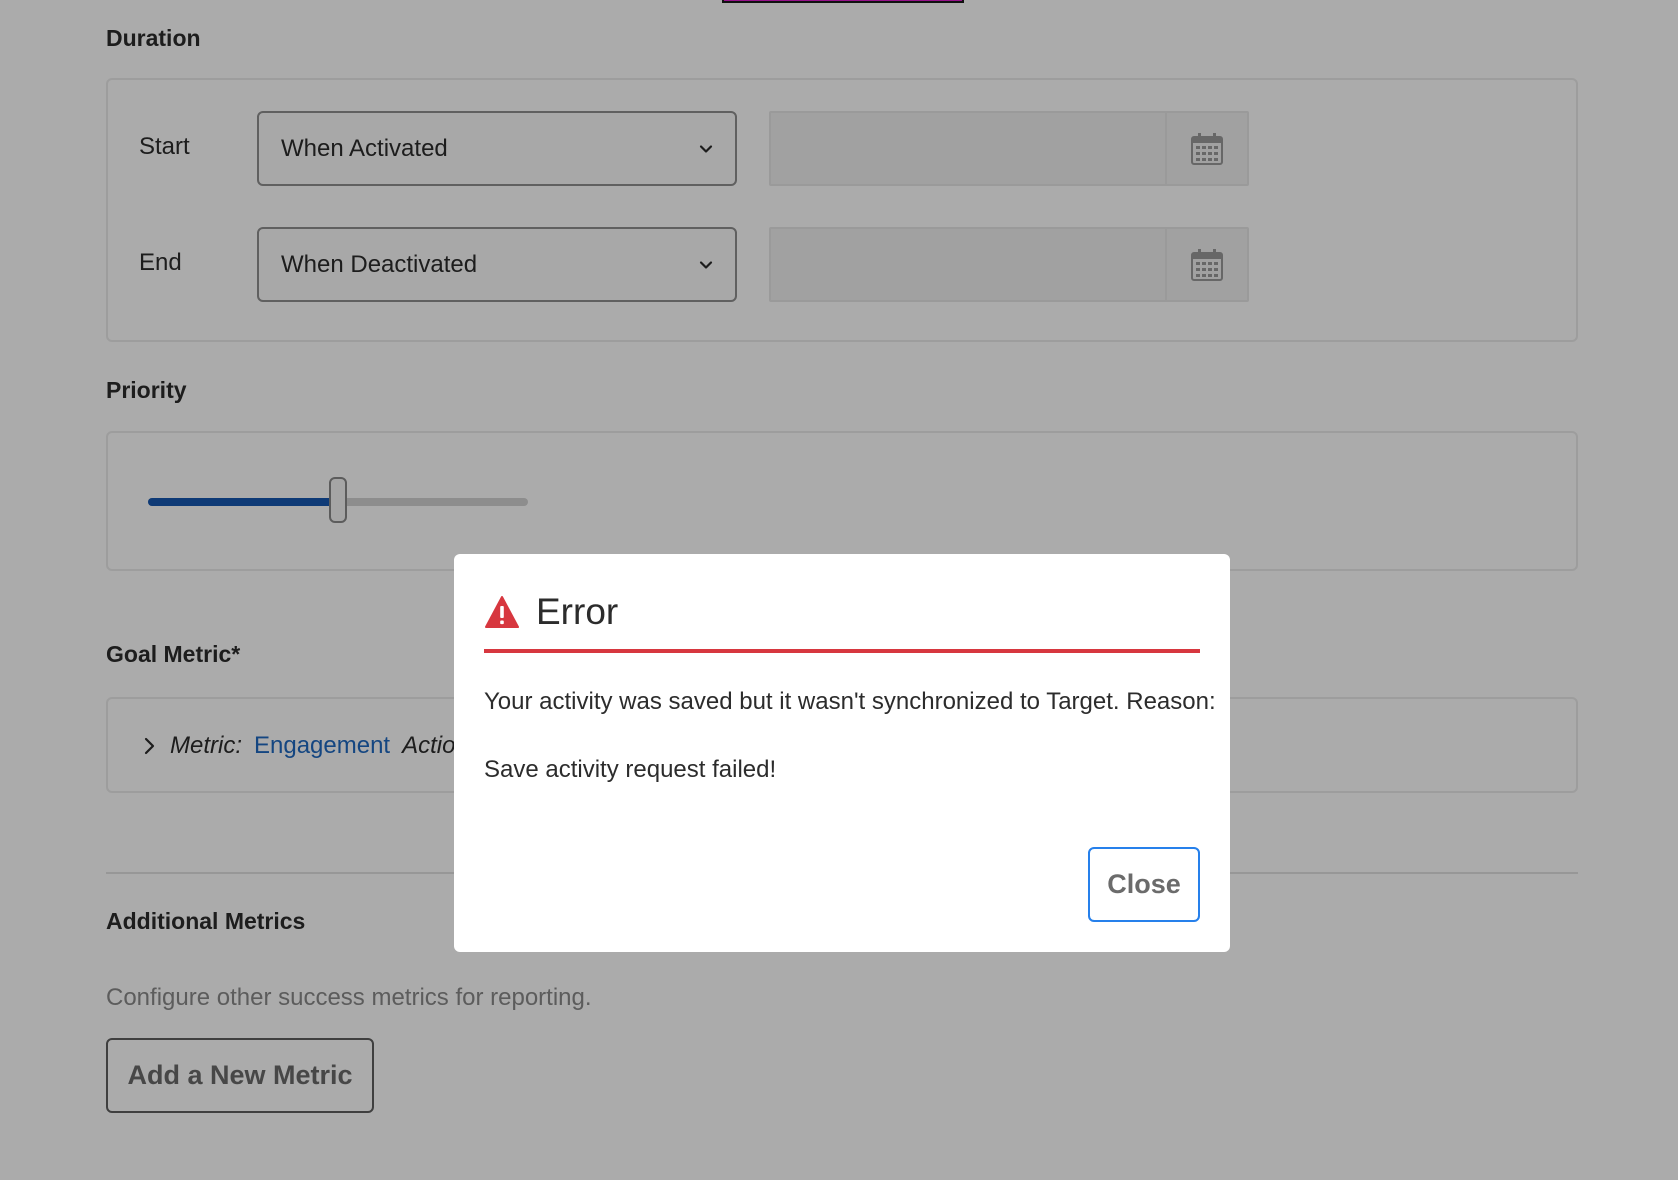 Image resolution: width=1678 pixels, height=1180 pixels. What do you see at coordinates (1144, 884) in the screenshot?
I see `close-button: Close` at bounding box center [1144, 884].